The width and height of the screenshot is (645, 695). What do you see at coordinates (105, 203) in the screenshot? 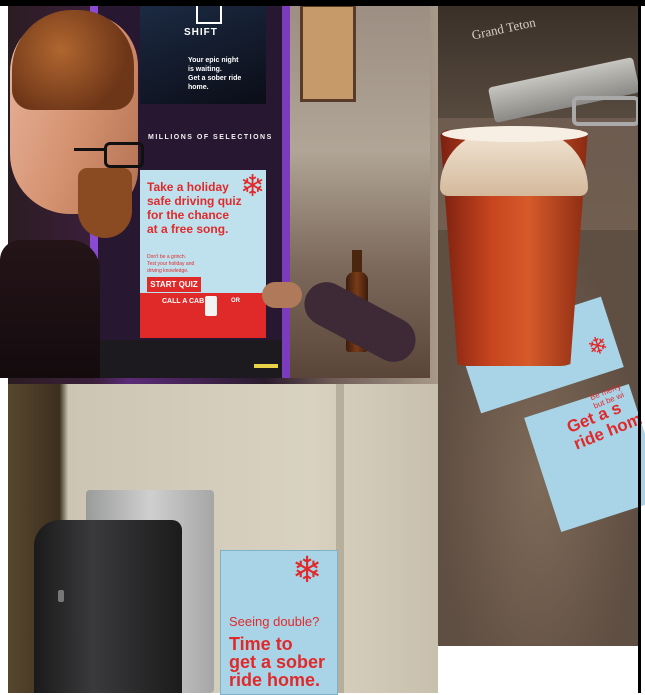
I see `man-beard` at bounding box center [105, 203].